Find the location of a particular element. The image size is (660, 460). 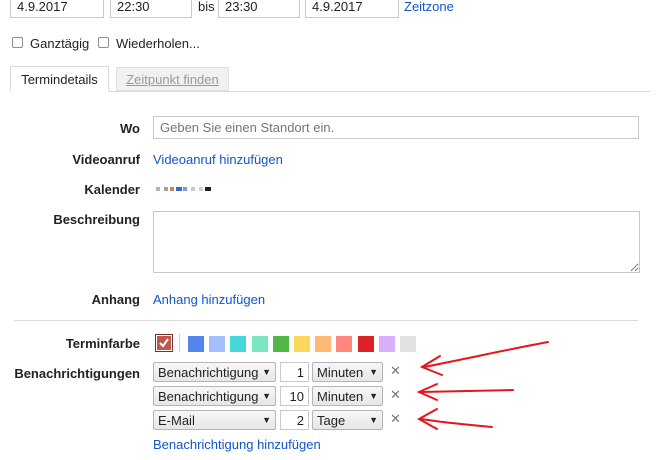

annotation-arrows is located at coordinates (482, 385).